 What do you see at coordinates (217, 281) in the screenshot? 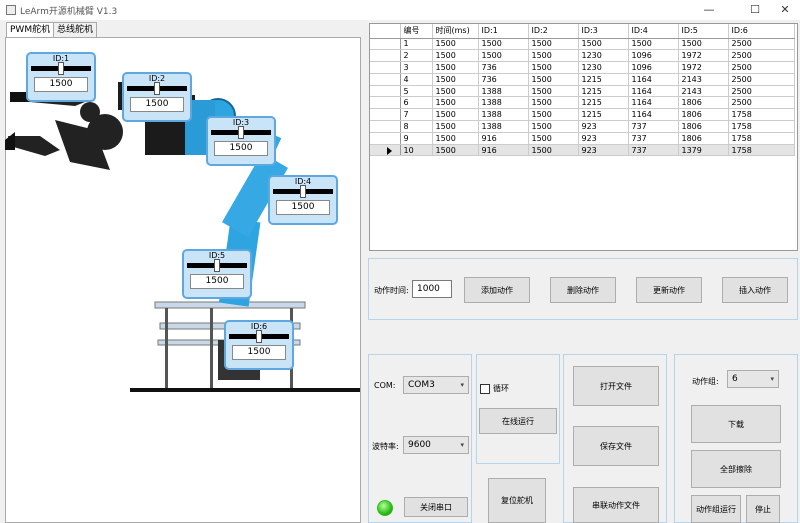
I see `servo-5-value: 1500` at bounding box center [217, 281].